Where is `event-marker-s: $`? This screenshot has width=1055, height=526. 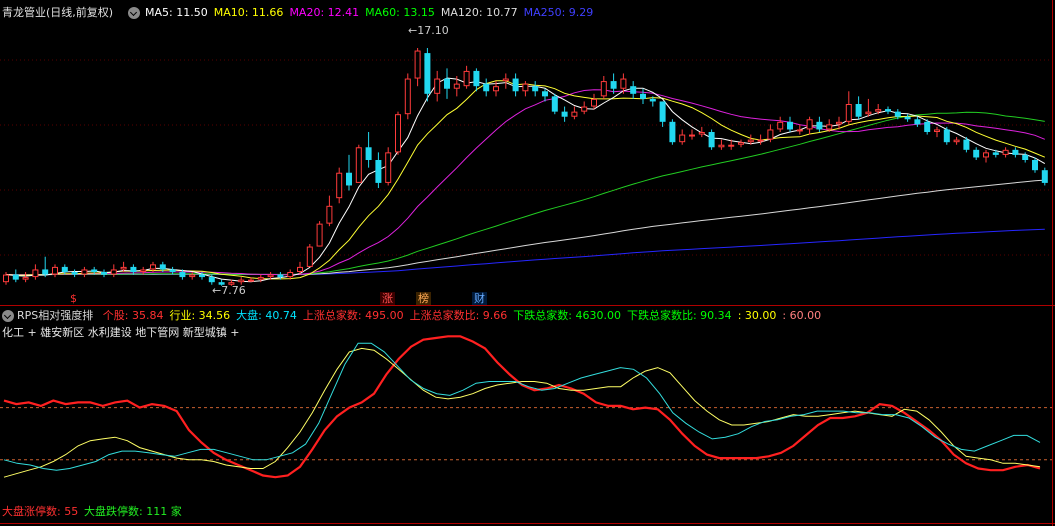 event-marker-s: $ is located at coordinates (73, 298).